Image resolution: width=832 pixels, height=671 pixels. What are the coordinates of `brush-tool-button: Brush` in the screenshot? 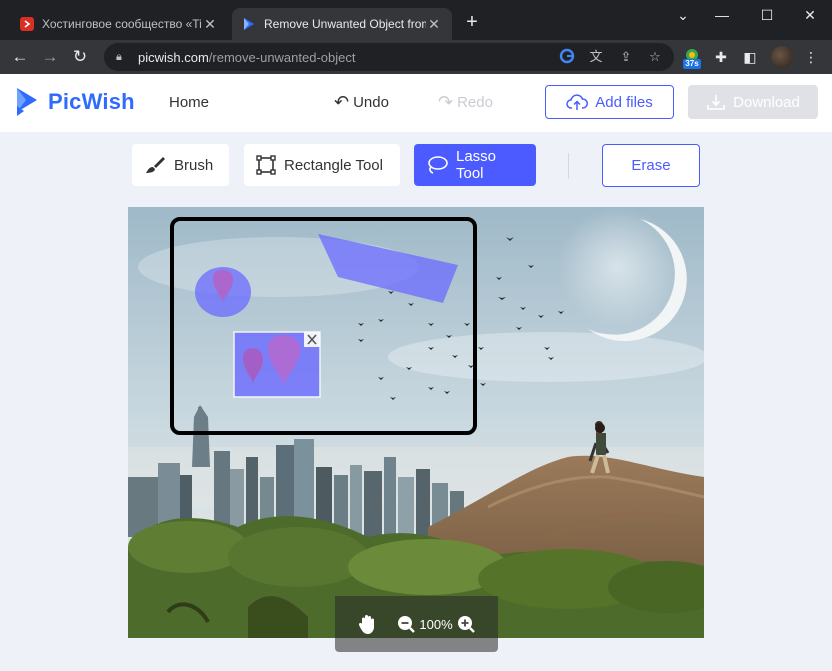 It's located at (180, 165).